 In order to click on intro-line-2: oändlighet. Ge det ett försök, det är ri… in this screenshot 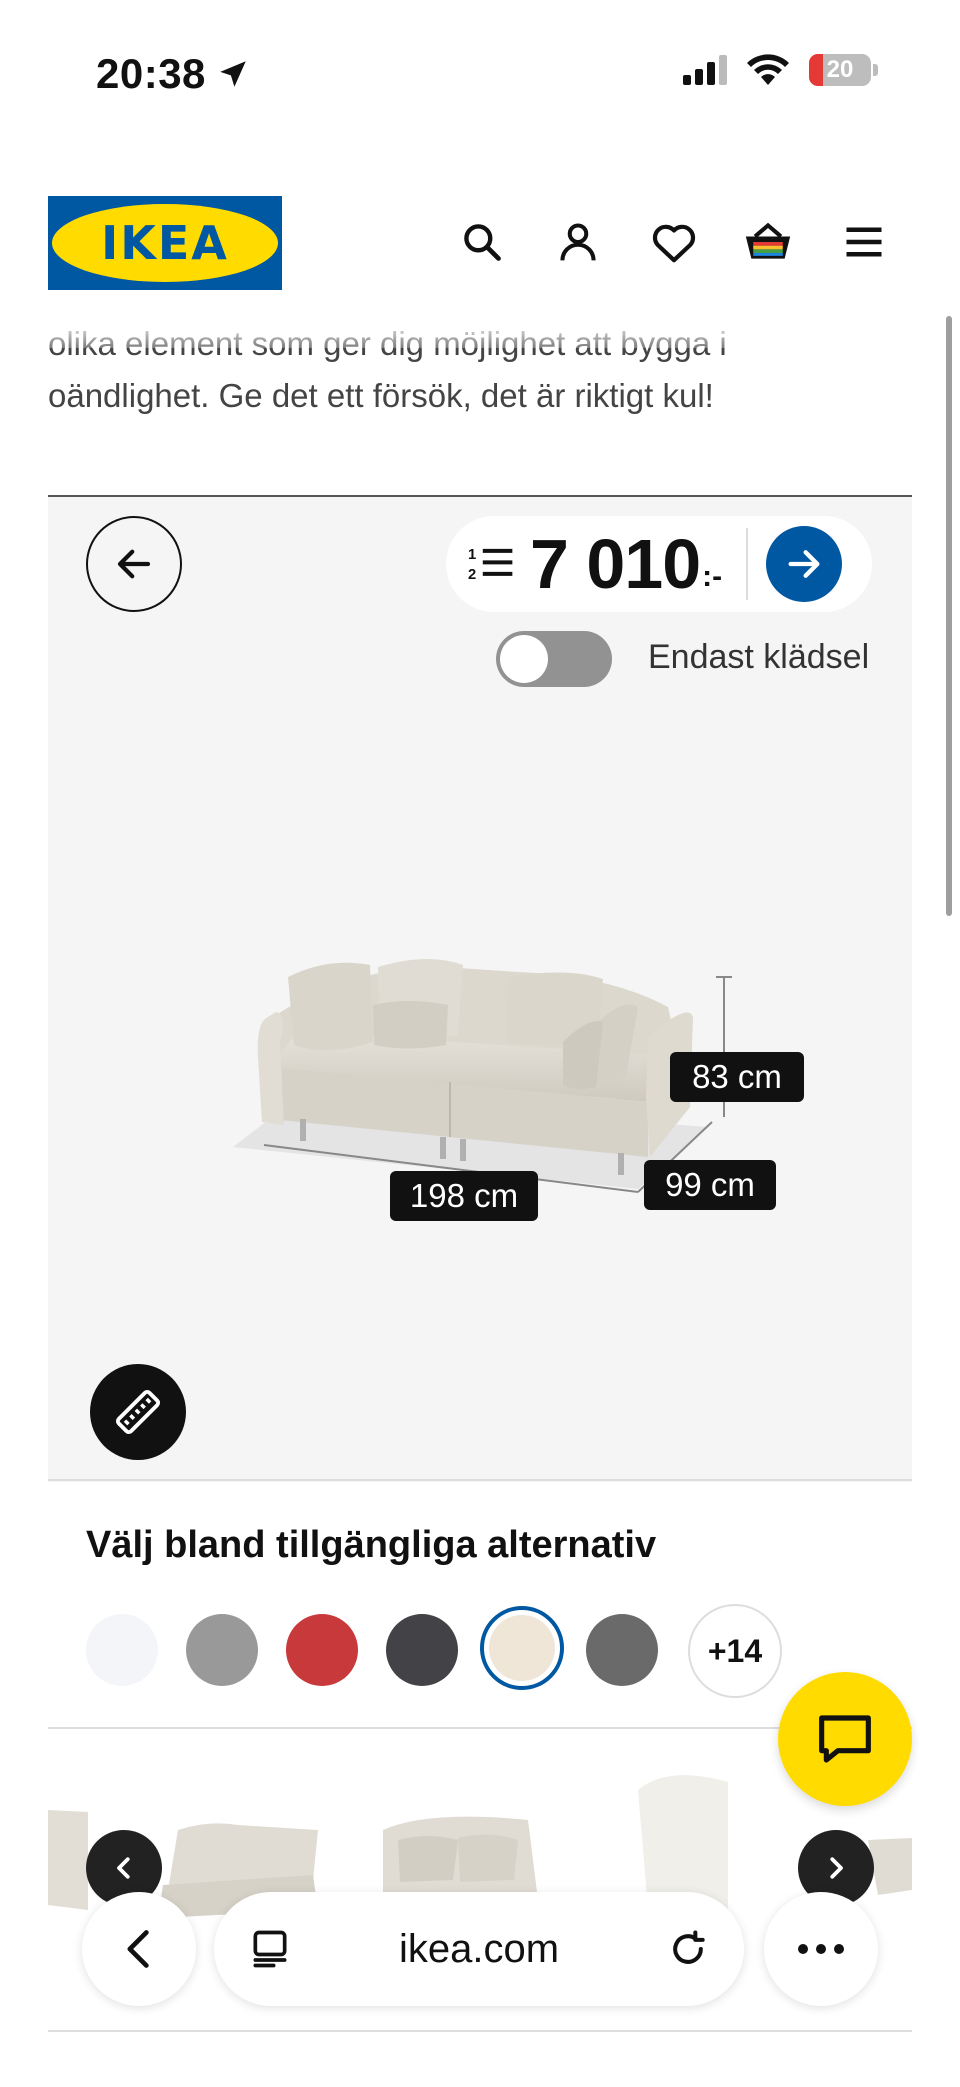, I will do `click(381, 395)`.